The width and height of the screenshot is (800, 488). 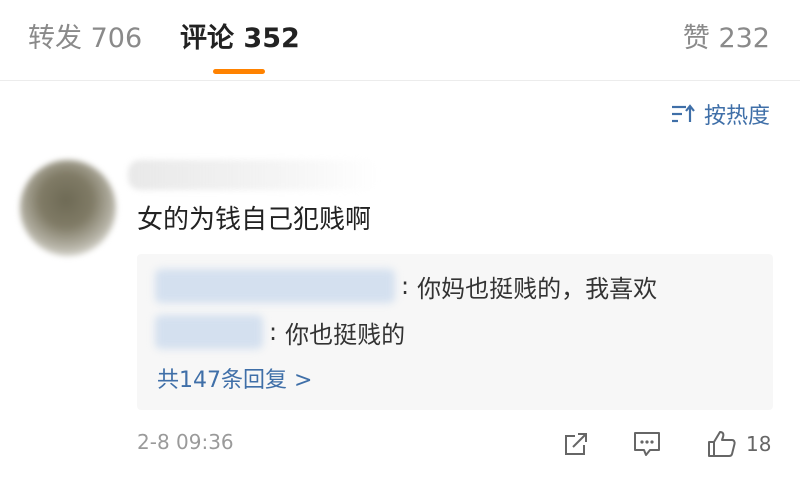 I want to click on reply-button, so click(x=647, y=444).